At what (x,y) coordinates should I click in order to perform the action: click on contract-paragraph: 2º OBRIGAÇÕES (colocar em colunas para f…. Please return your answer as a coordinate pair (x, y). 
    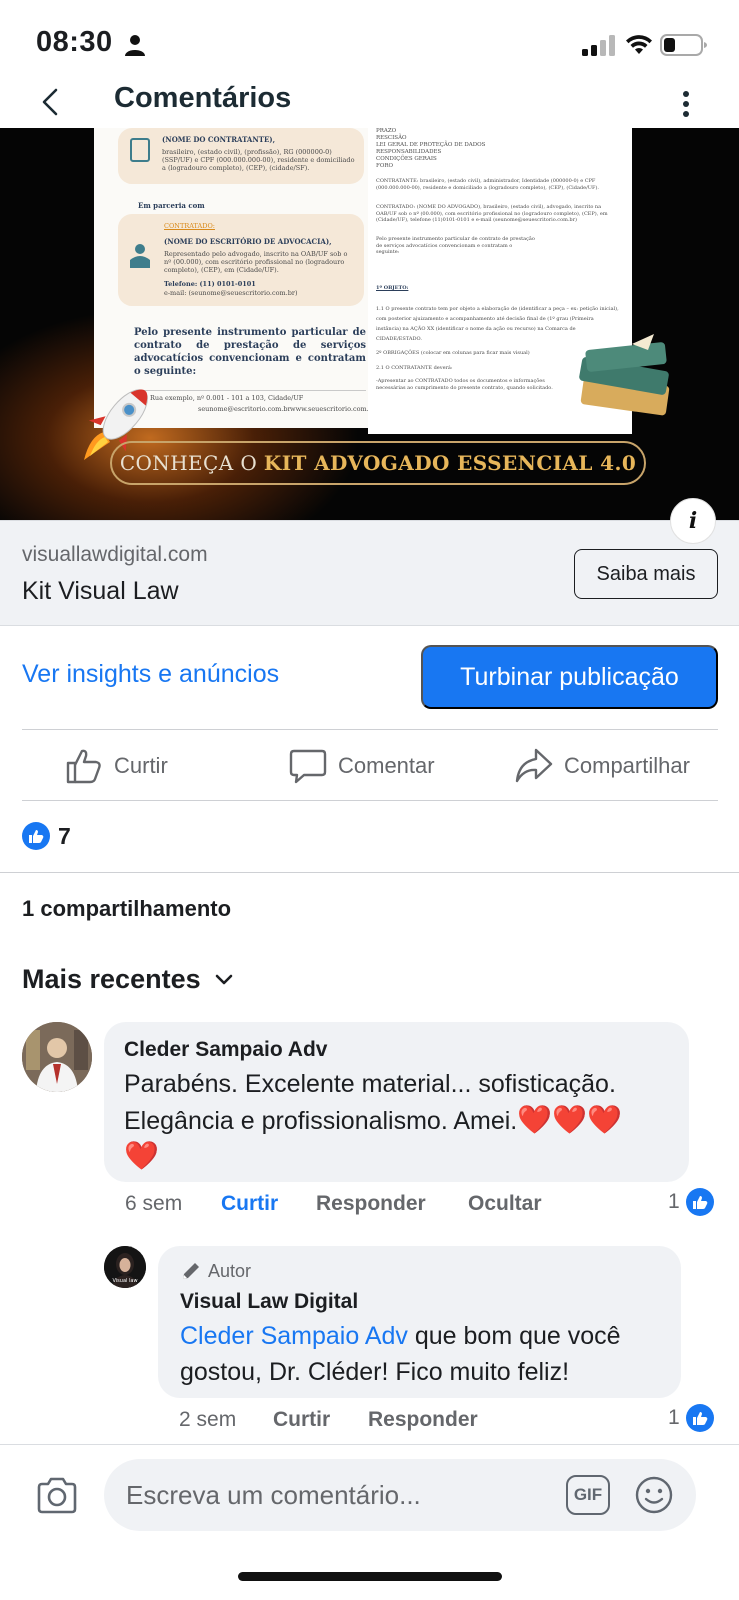
    Looking at the image, I should click on (453, 353).